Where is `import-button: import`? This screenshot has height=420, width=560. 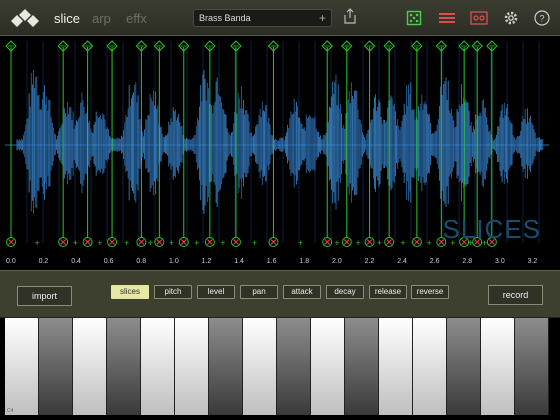
import-button: import is located at coordinates (44, 296).